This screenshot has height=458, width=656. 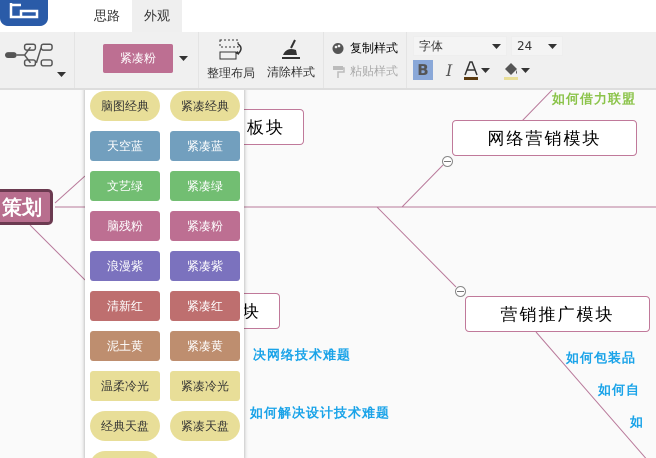 What do you see at coordinates (125, 386) in the screenshot?
I see `theme-option: 温柔冷光` at bounding box center [125, 386].